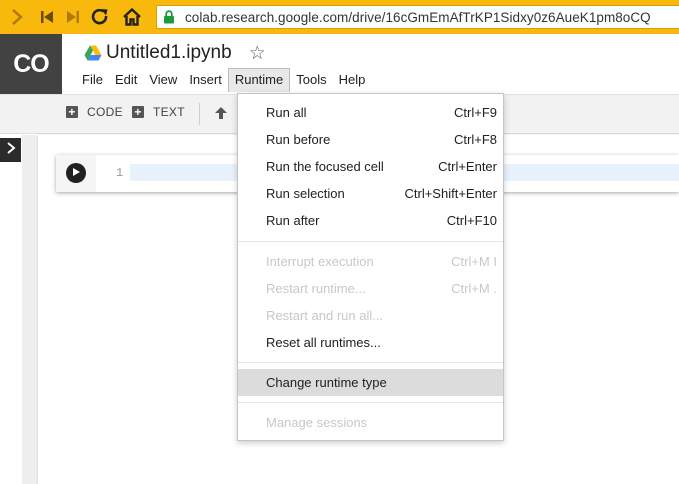 Image resolution: width=679 pixels, height=484 pixels. I want to click on menu-item-run-focused-cell: Run the focused cell Ctrl+Enter, so click(370, 166).